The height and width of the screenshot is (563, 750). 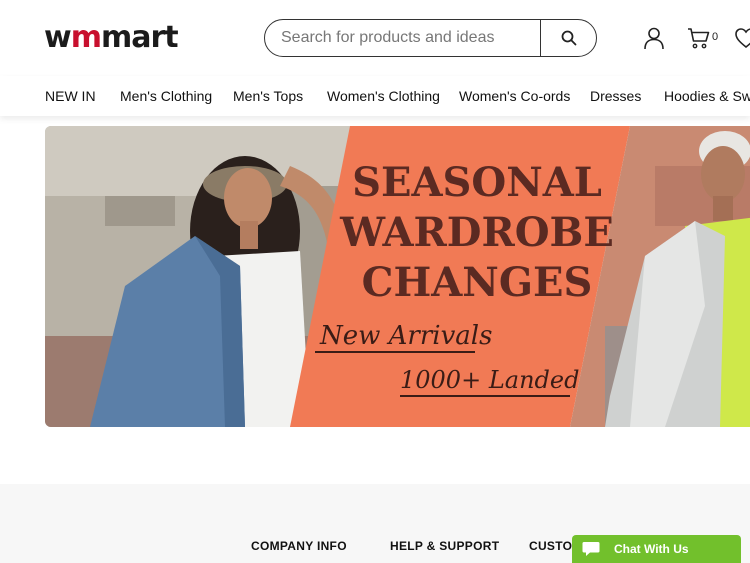 I want to click on nav-item-womens-coords: Women's Co-ords, so click(x=514, y=96).